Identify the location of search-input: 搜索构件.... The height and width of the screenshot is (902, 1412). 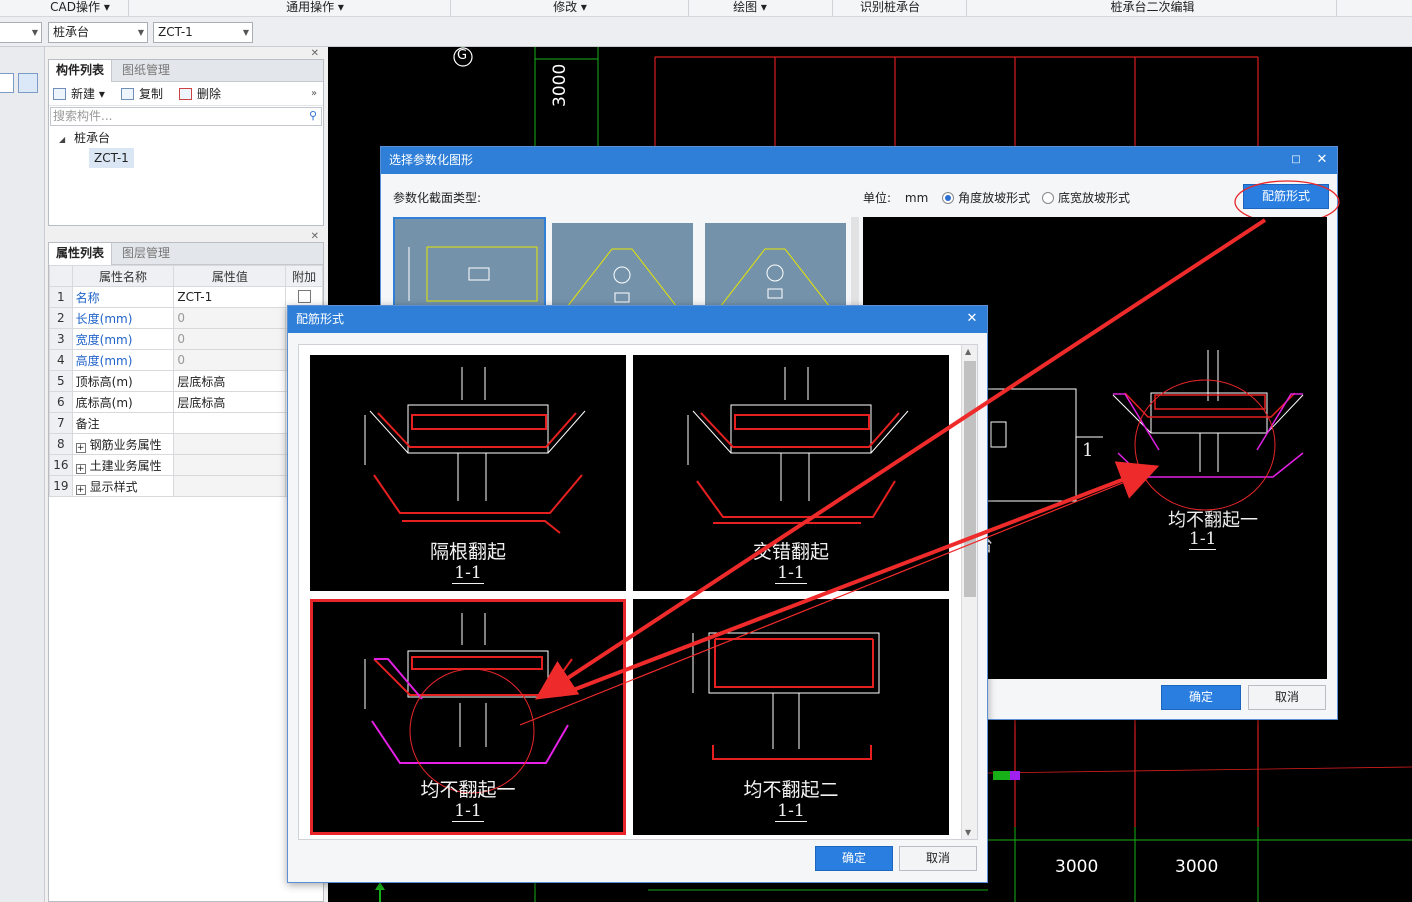
(186, 116).